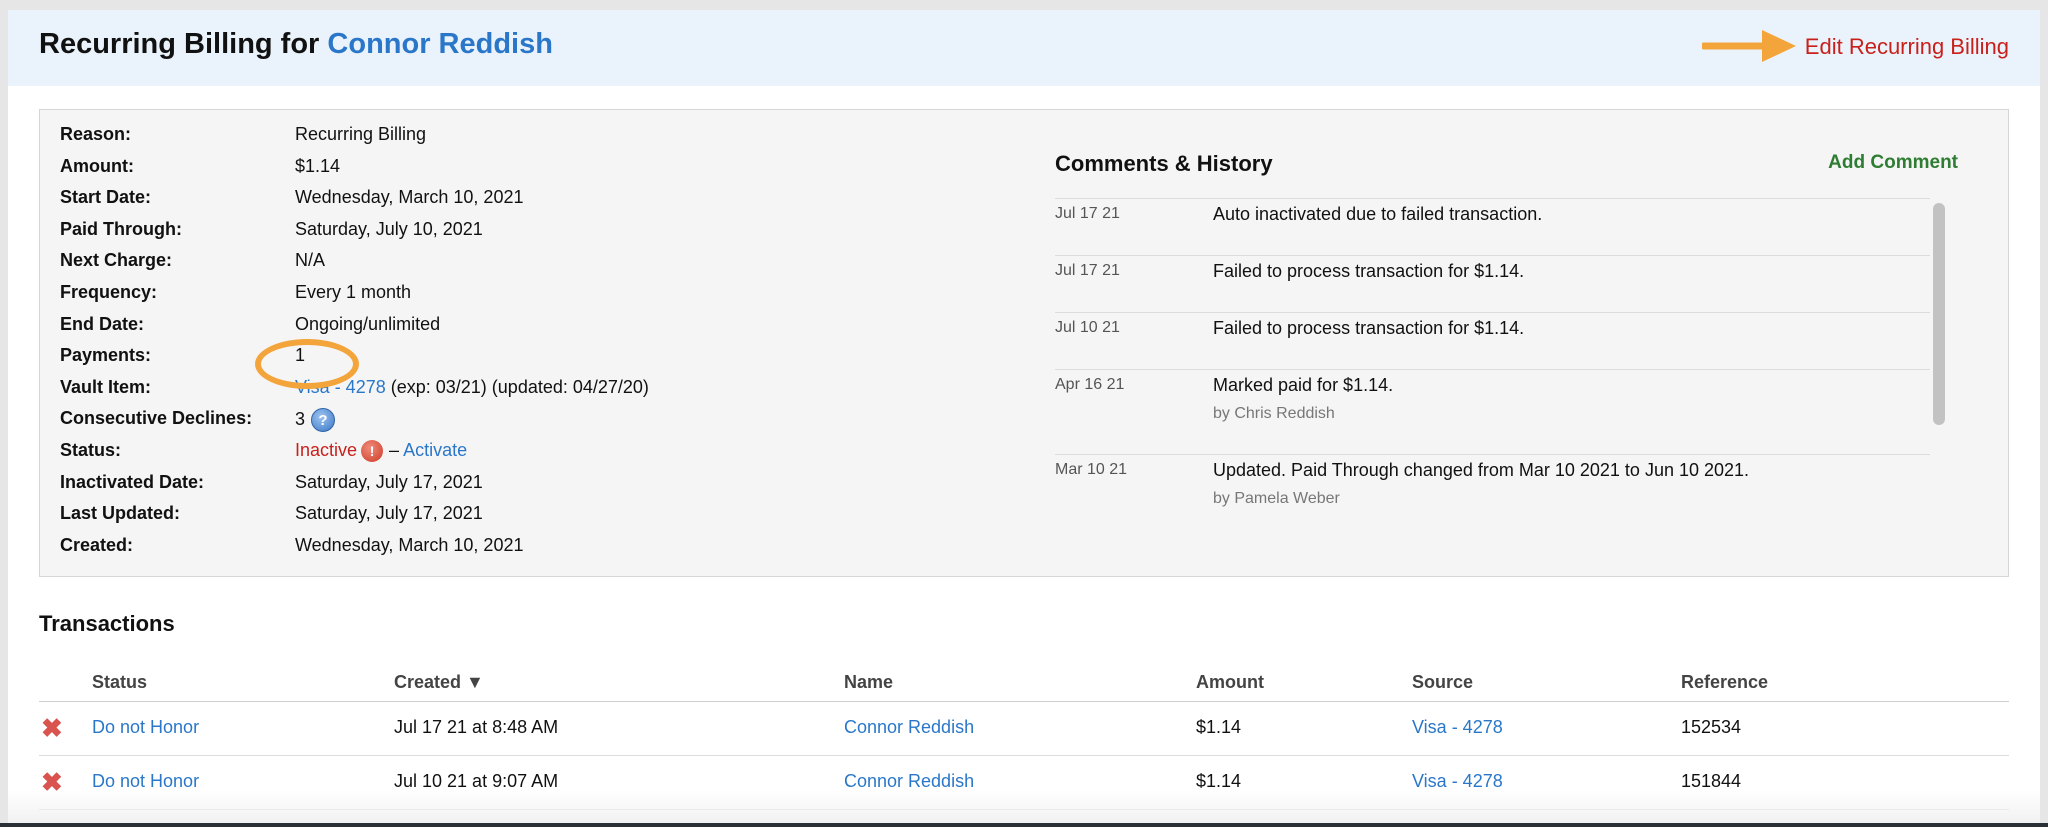 This screenshot has height=827, width=2048. Describe the element at coordinates (1276, 498) in the screenshot. I see `comment-author: by Pamela Weber` at that location.